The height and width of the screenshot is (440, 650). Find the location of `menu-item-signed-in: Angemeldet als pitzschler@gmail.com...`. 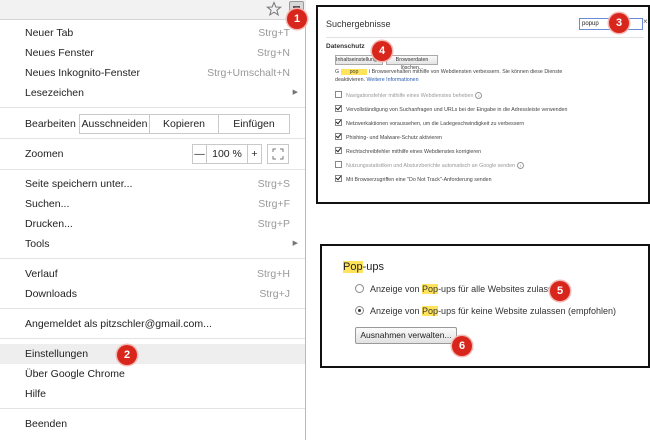

menu-item-signed-in: Angemeldet als pitzschler@gmail.com... is located at coordinates (152, 324).